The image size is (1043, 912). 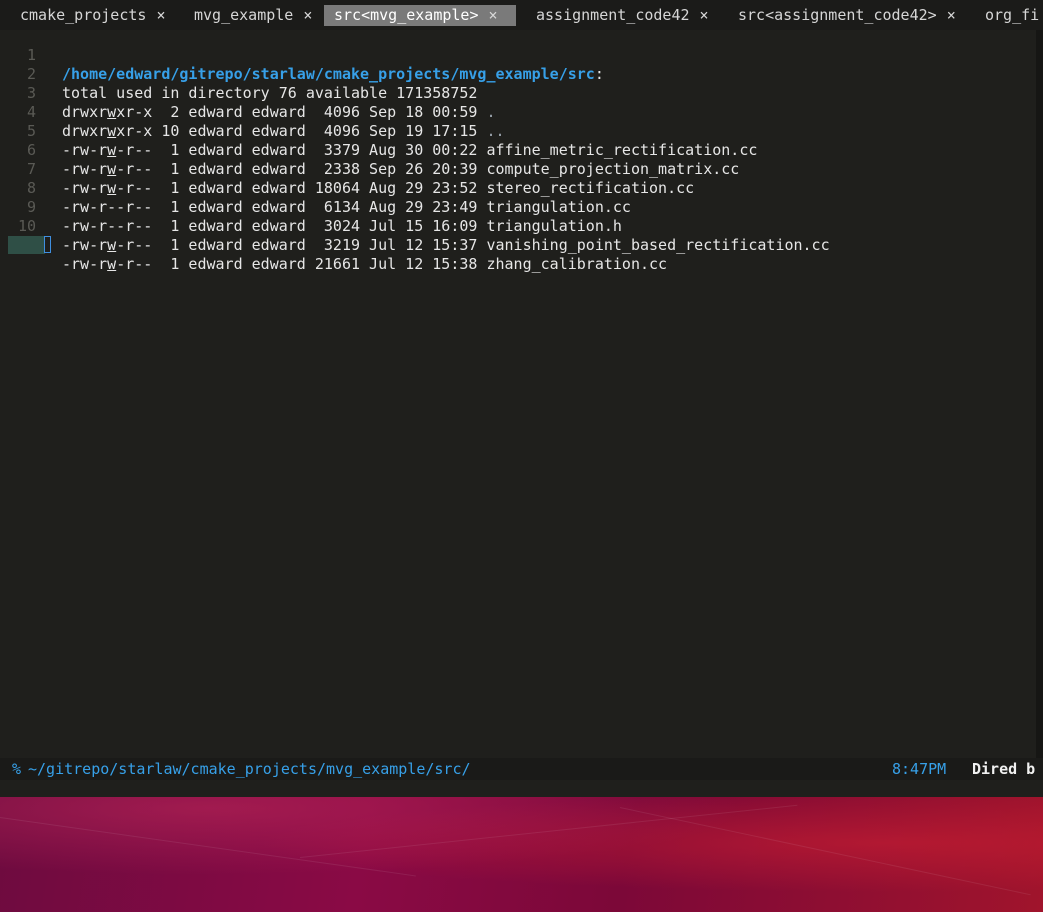 I want to click on file-name: ., so click(x=490, y=112).